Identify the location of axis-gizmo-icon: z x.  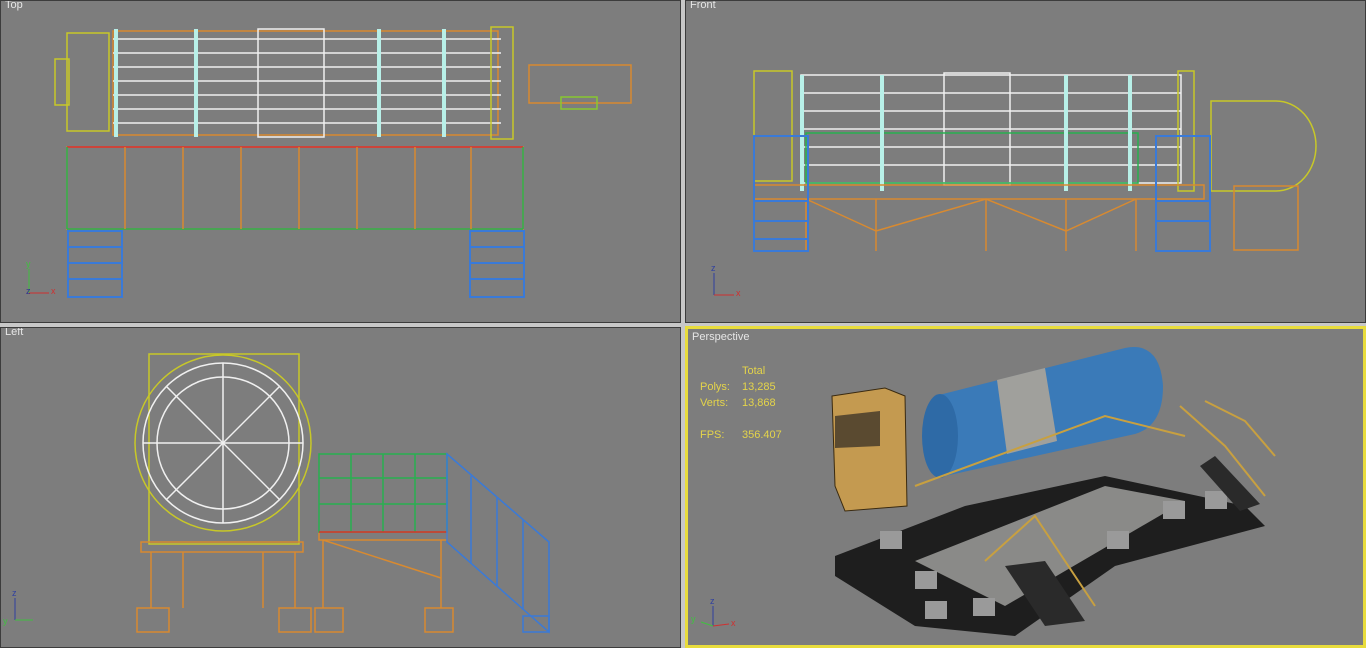
(726, 280).